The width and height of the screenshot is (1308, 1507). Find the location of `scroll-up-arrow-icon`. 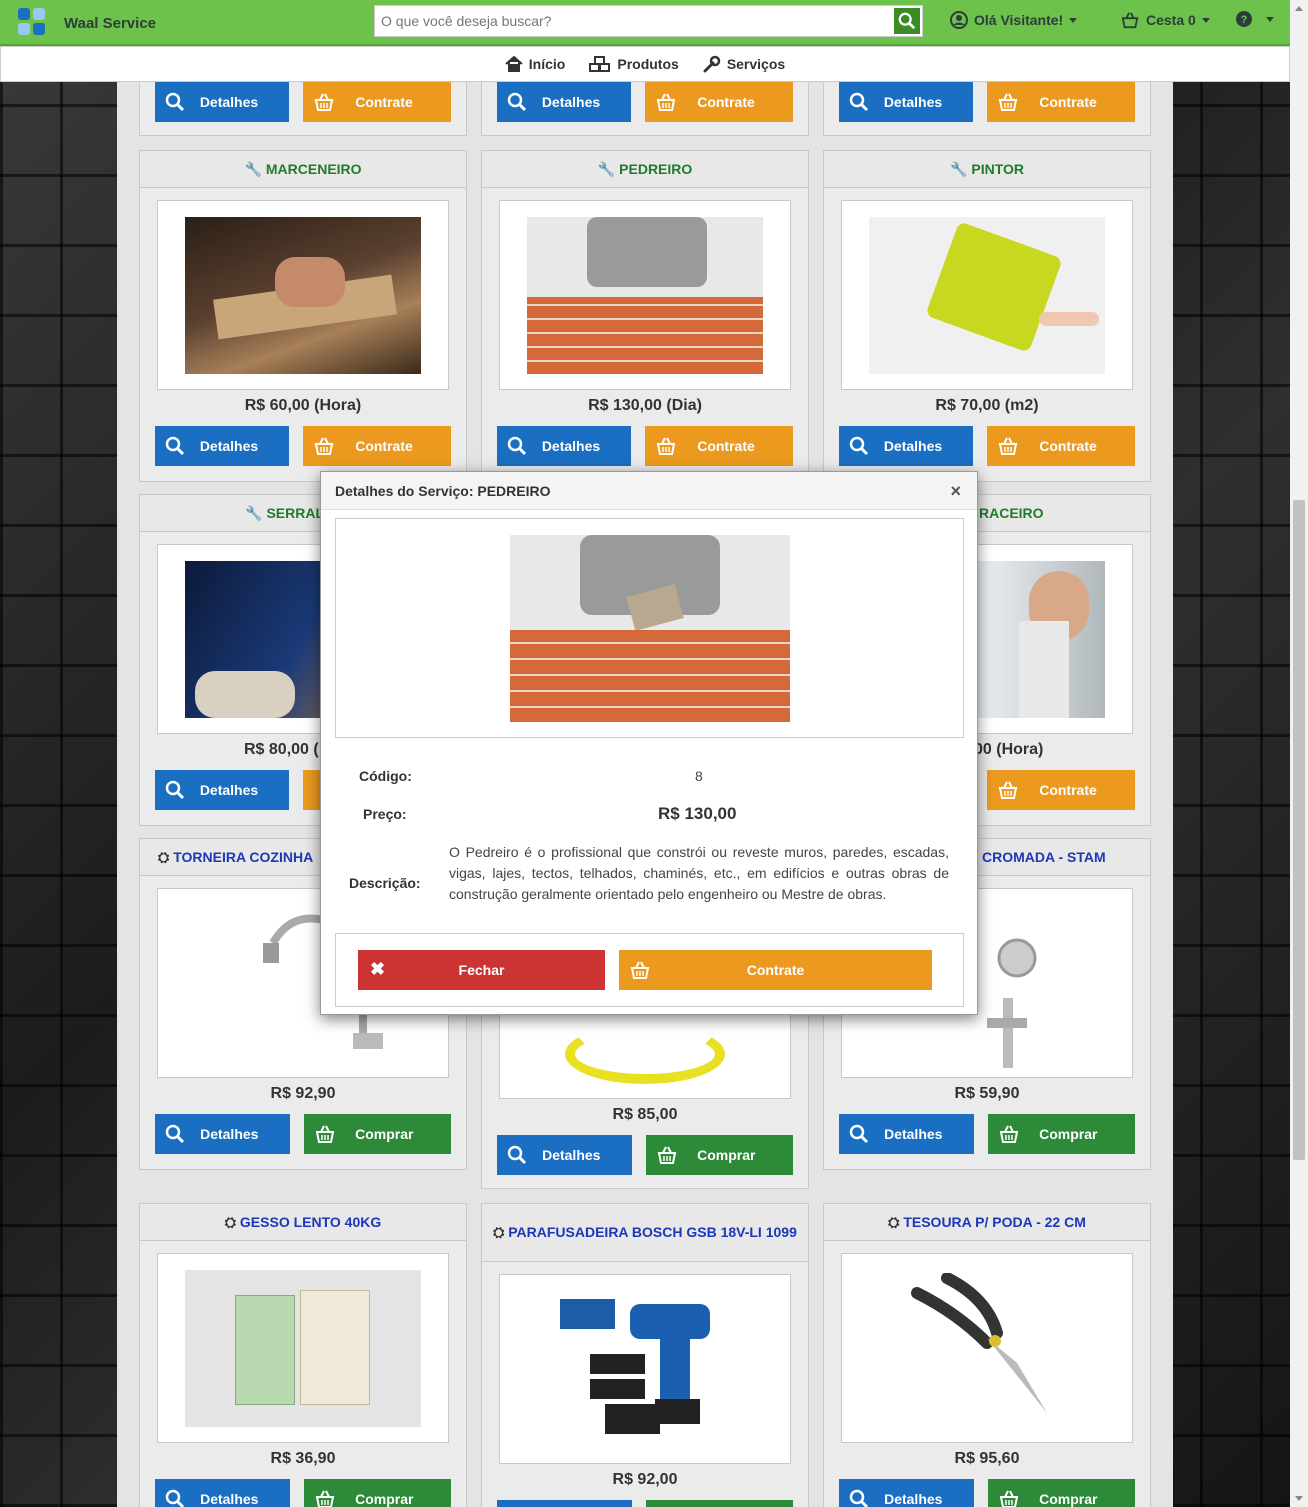

scroll-up-arrow-icon is located at coordinates (1299, 8).